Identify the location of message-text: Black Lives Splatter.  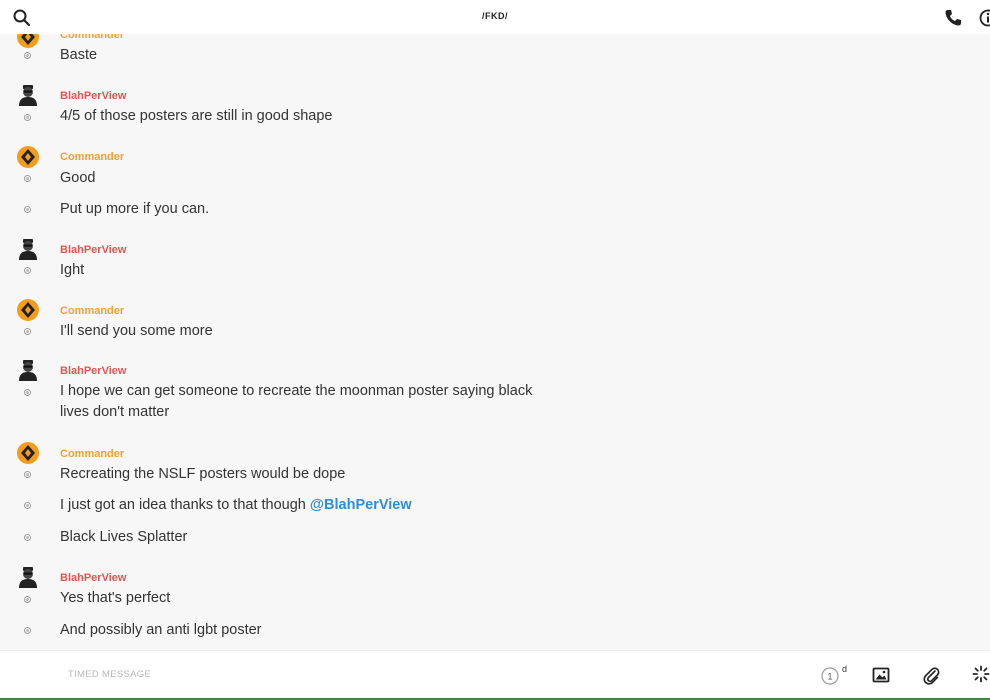
(124, 537).